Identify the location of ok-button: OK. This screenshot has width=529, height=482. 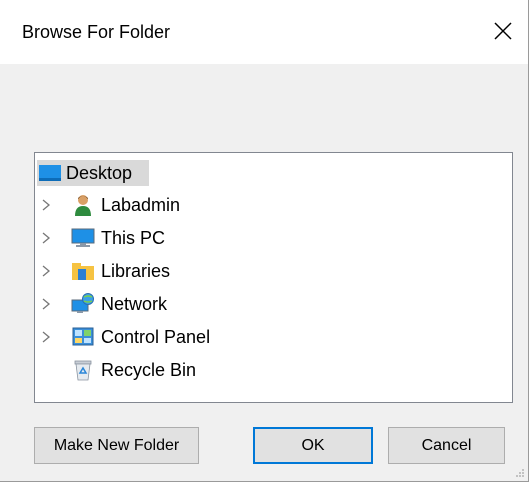
(313, 445).